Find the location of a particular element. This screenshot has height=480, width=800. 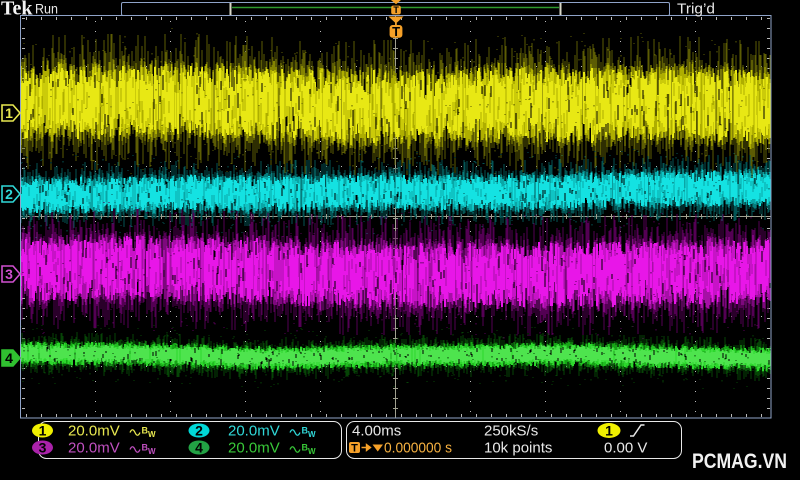

svg-text: 250kS/s is located at coordinates (511, 431).